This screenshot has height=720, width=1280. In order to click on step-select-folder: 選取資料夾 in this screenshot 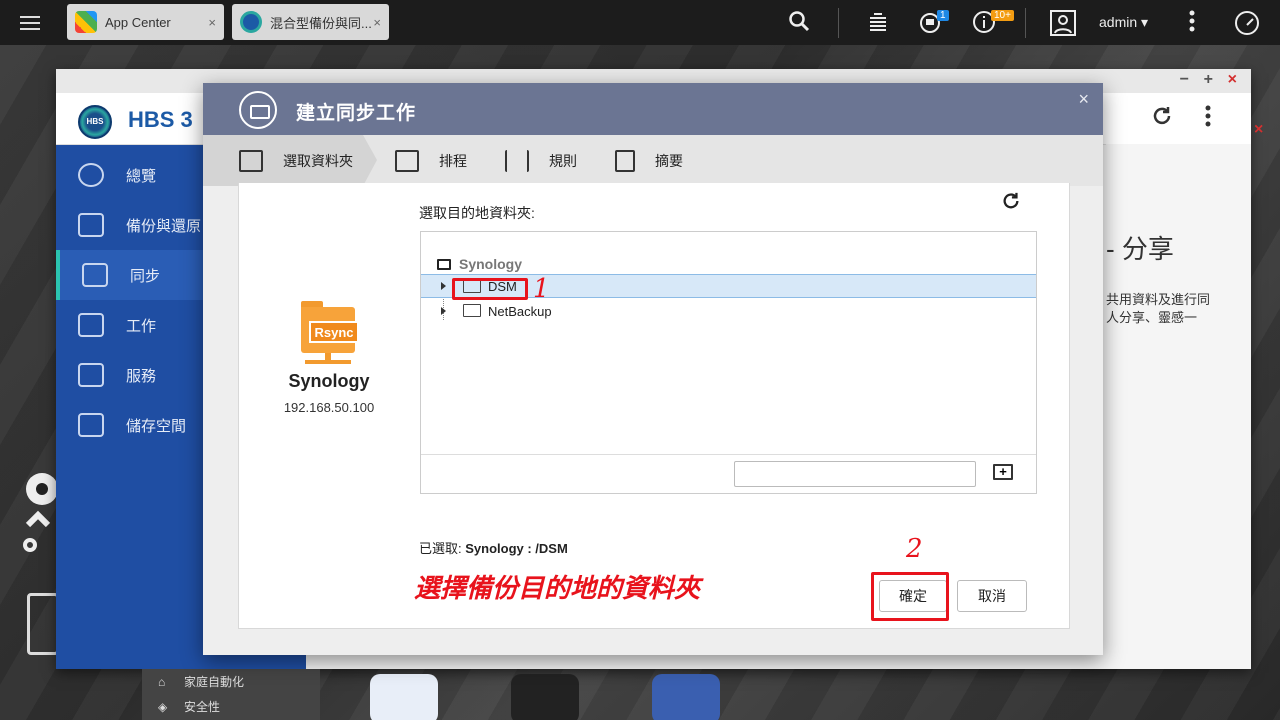, I will do `click(283, 160)`.